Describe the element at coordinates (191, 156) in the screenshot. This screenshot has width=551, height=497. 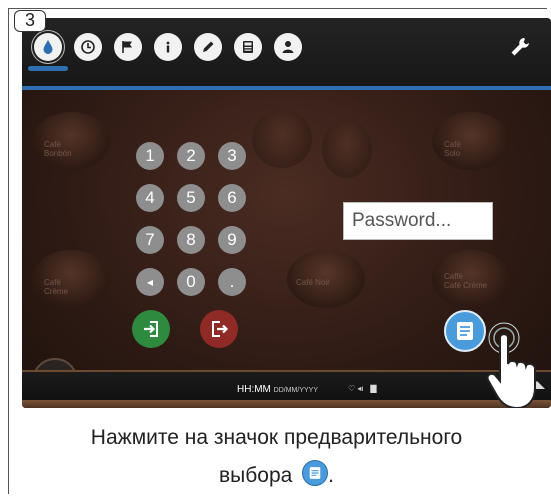
I see `keypad-key: 2` at that location.